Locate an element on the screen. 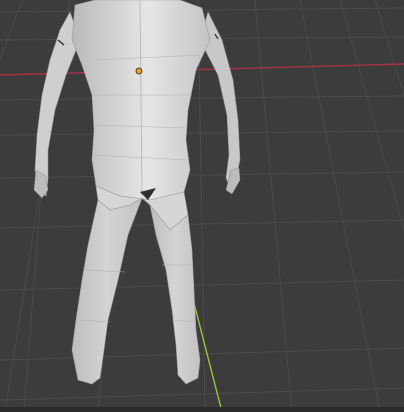 This screenshot has height=412, width=404. viewport-bottom-strip is located at coordinates (202, 409).